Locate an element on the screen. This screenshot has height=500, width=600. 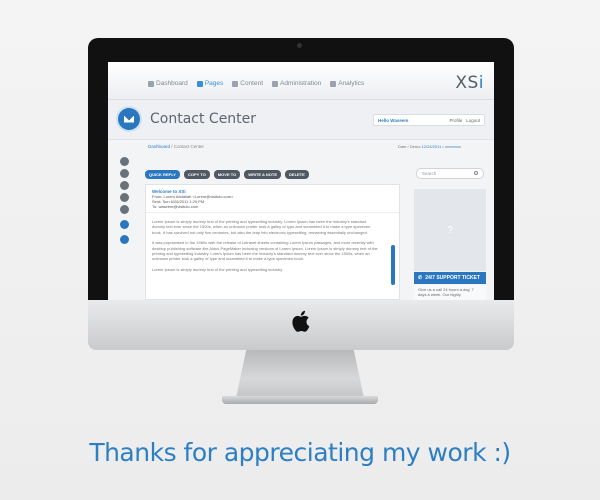
breadcrumb: Dashboard / Contact Center is located at coordinates (176, 146).